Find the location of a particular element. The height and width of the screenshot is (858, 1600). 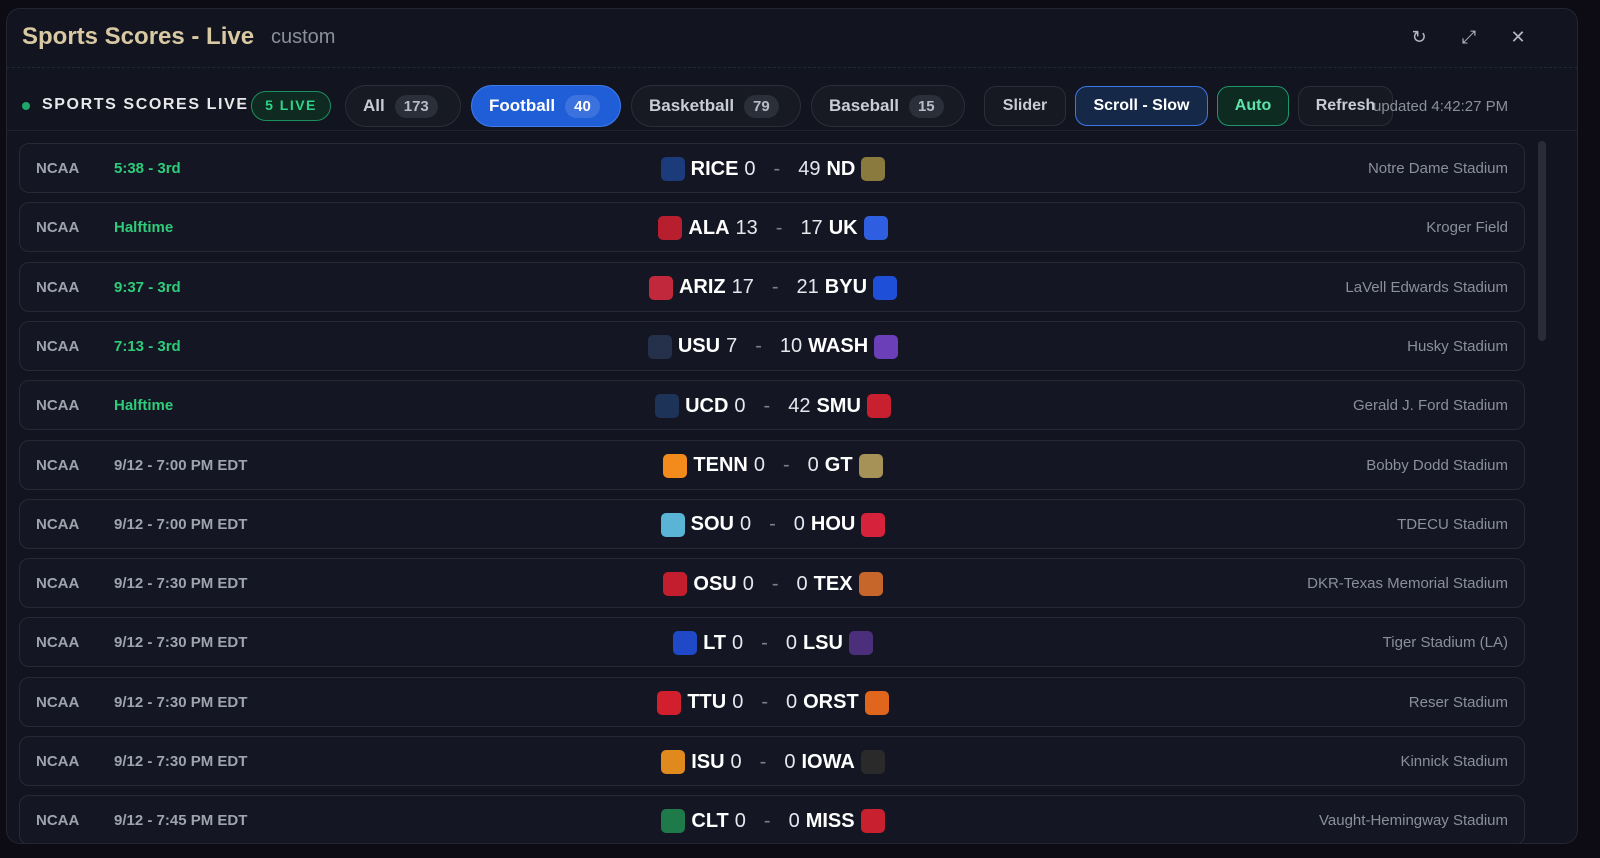

home-team: ND is located at coordinates (841, 168).